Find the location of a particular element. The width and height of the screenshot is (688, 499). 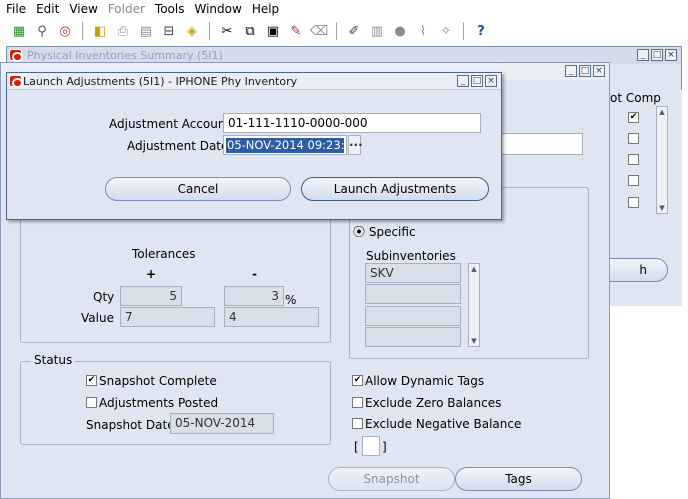

snapshot-date-label: Snapshot Date is located at coordinates (130, 425).